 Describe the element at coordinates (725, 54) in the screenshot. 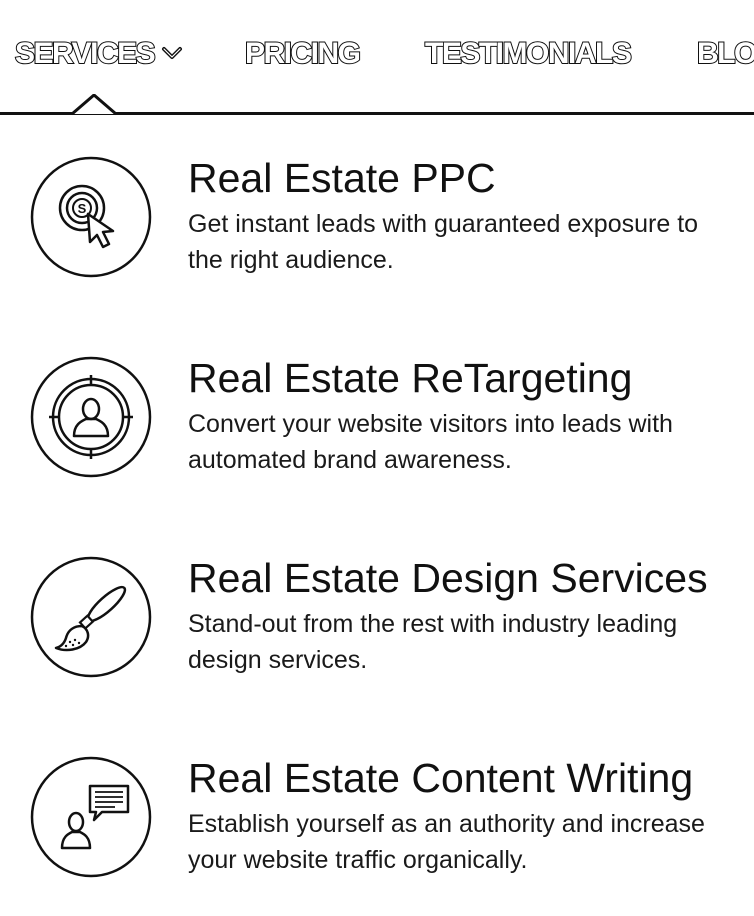

I see `nav-item-blog: BLO` at that location.